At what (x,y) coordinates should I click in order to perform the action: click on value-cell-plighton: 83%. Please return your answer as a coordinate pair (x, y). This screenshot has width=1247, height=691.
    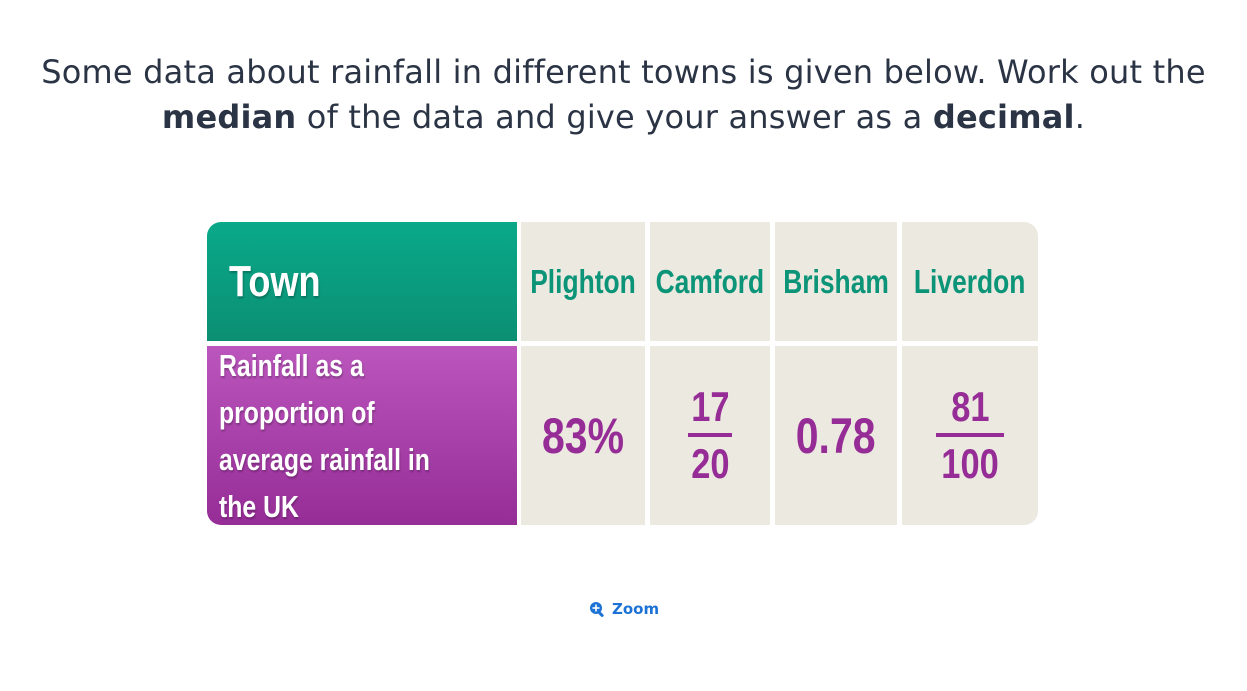
    Looking at the image, I should click on (583, 435).